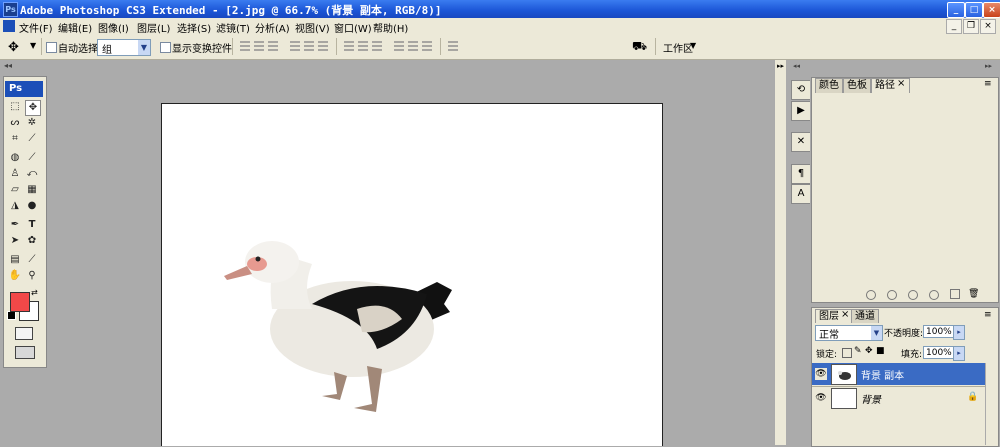 This screenshot has height=447, width=1000. Describe the element at coordinates (871, 295) in the screenshot. I see `fill-path-icon` at that location.